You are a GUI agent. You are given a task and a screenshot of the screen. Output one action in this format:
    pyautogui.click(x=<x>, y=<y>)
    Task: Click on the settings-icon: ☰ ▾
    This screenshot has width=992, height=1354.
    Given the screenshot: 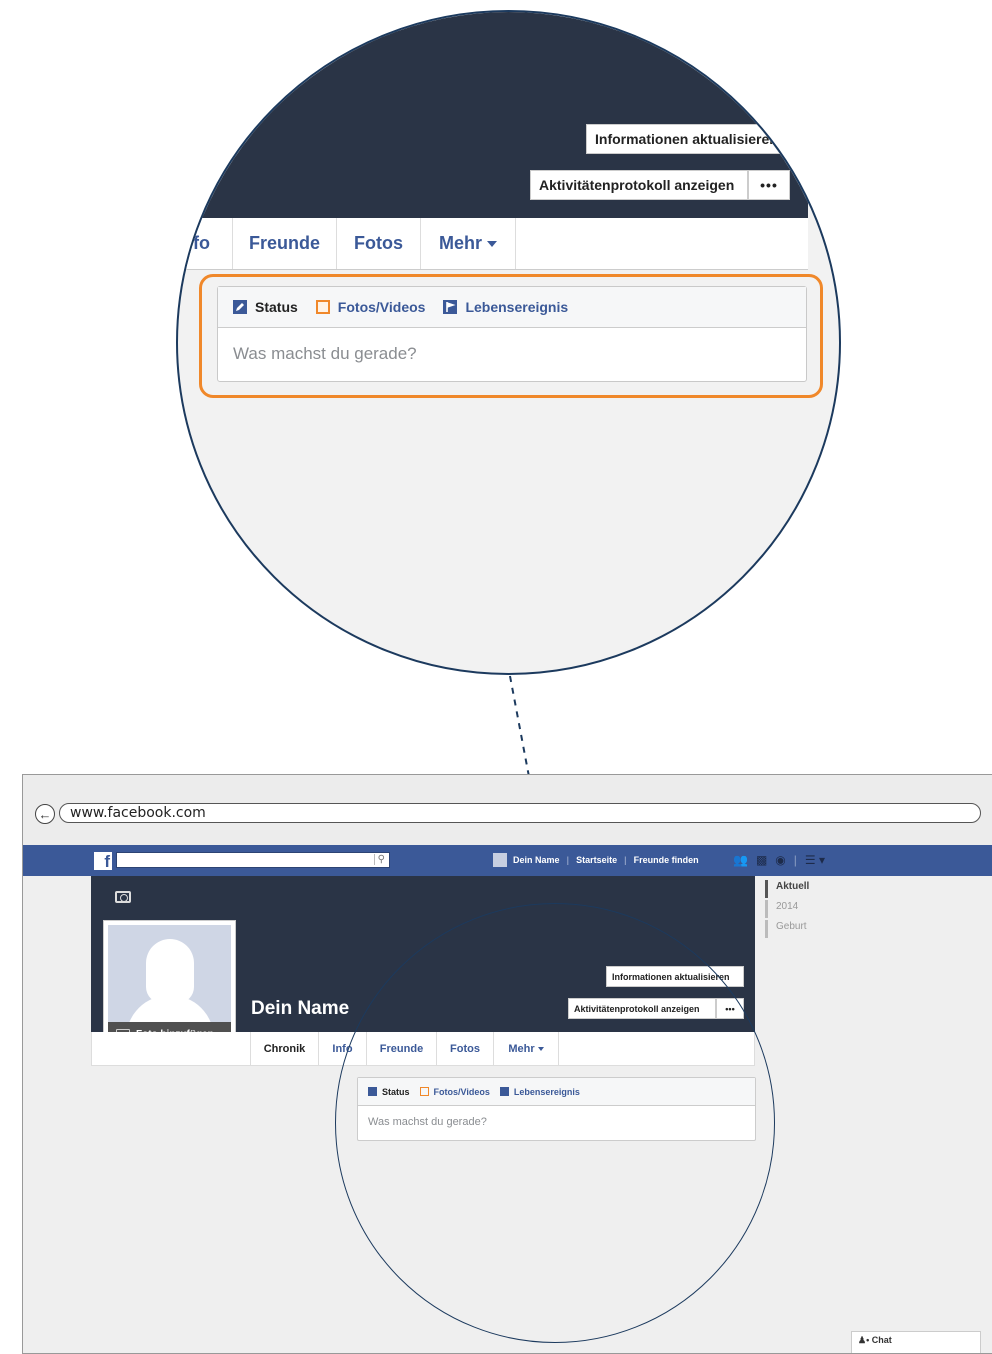 What is the action you would take?
    pyautogui.click(x=815, y=860)
    